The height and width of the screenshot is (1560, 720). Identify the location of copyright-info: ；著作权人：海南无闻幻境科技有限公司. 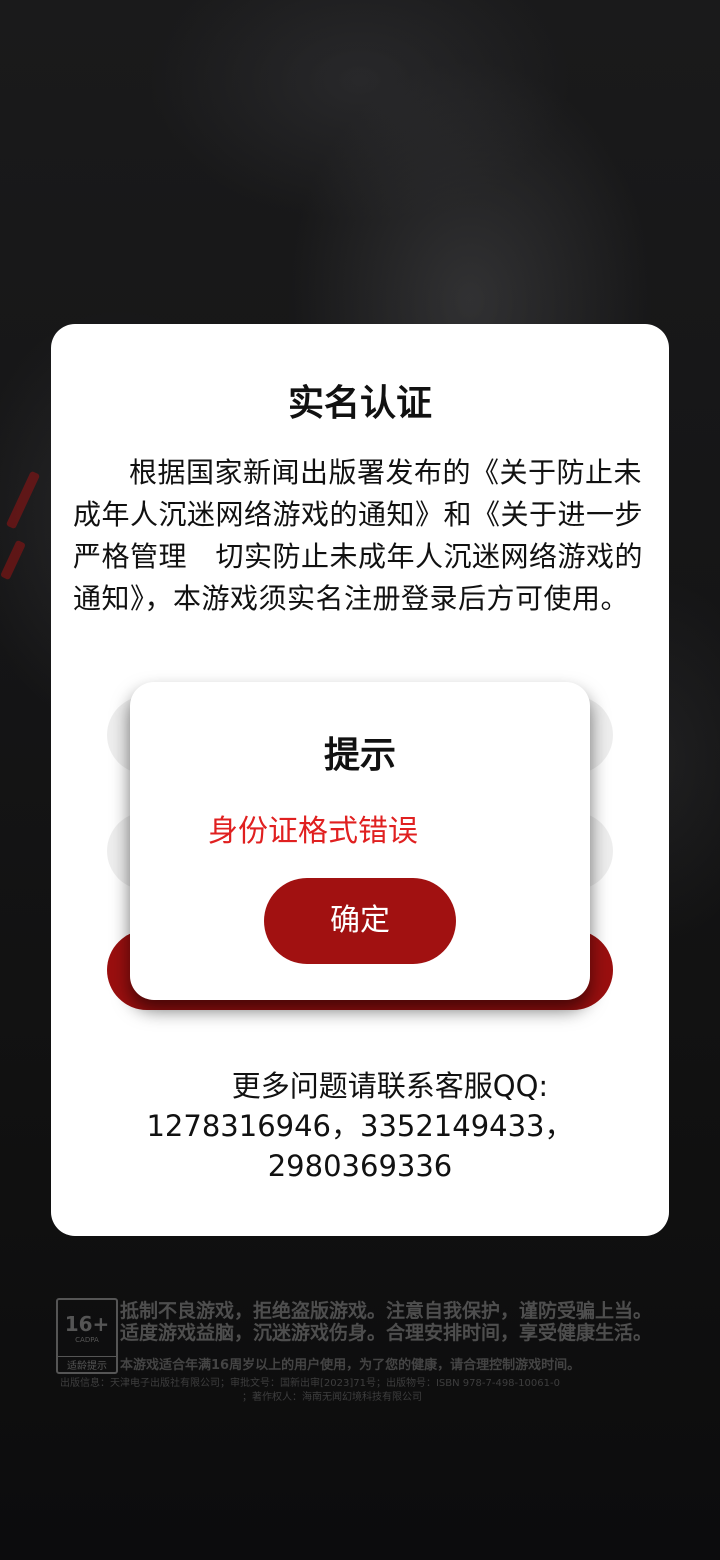
(332, 1397).